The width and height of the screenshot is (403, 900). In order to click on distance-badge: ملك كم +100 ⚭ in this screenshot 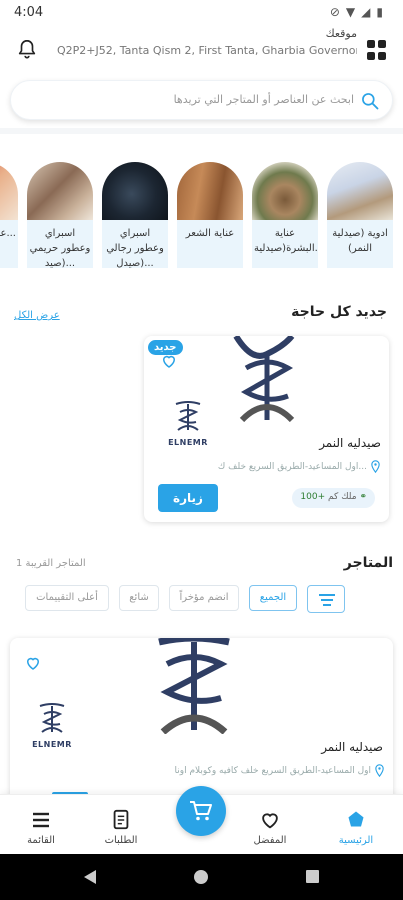, I will do `click(333, 498)`.